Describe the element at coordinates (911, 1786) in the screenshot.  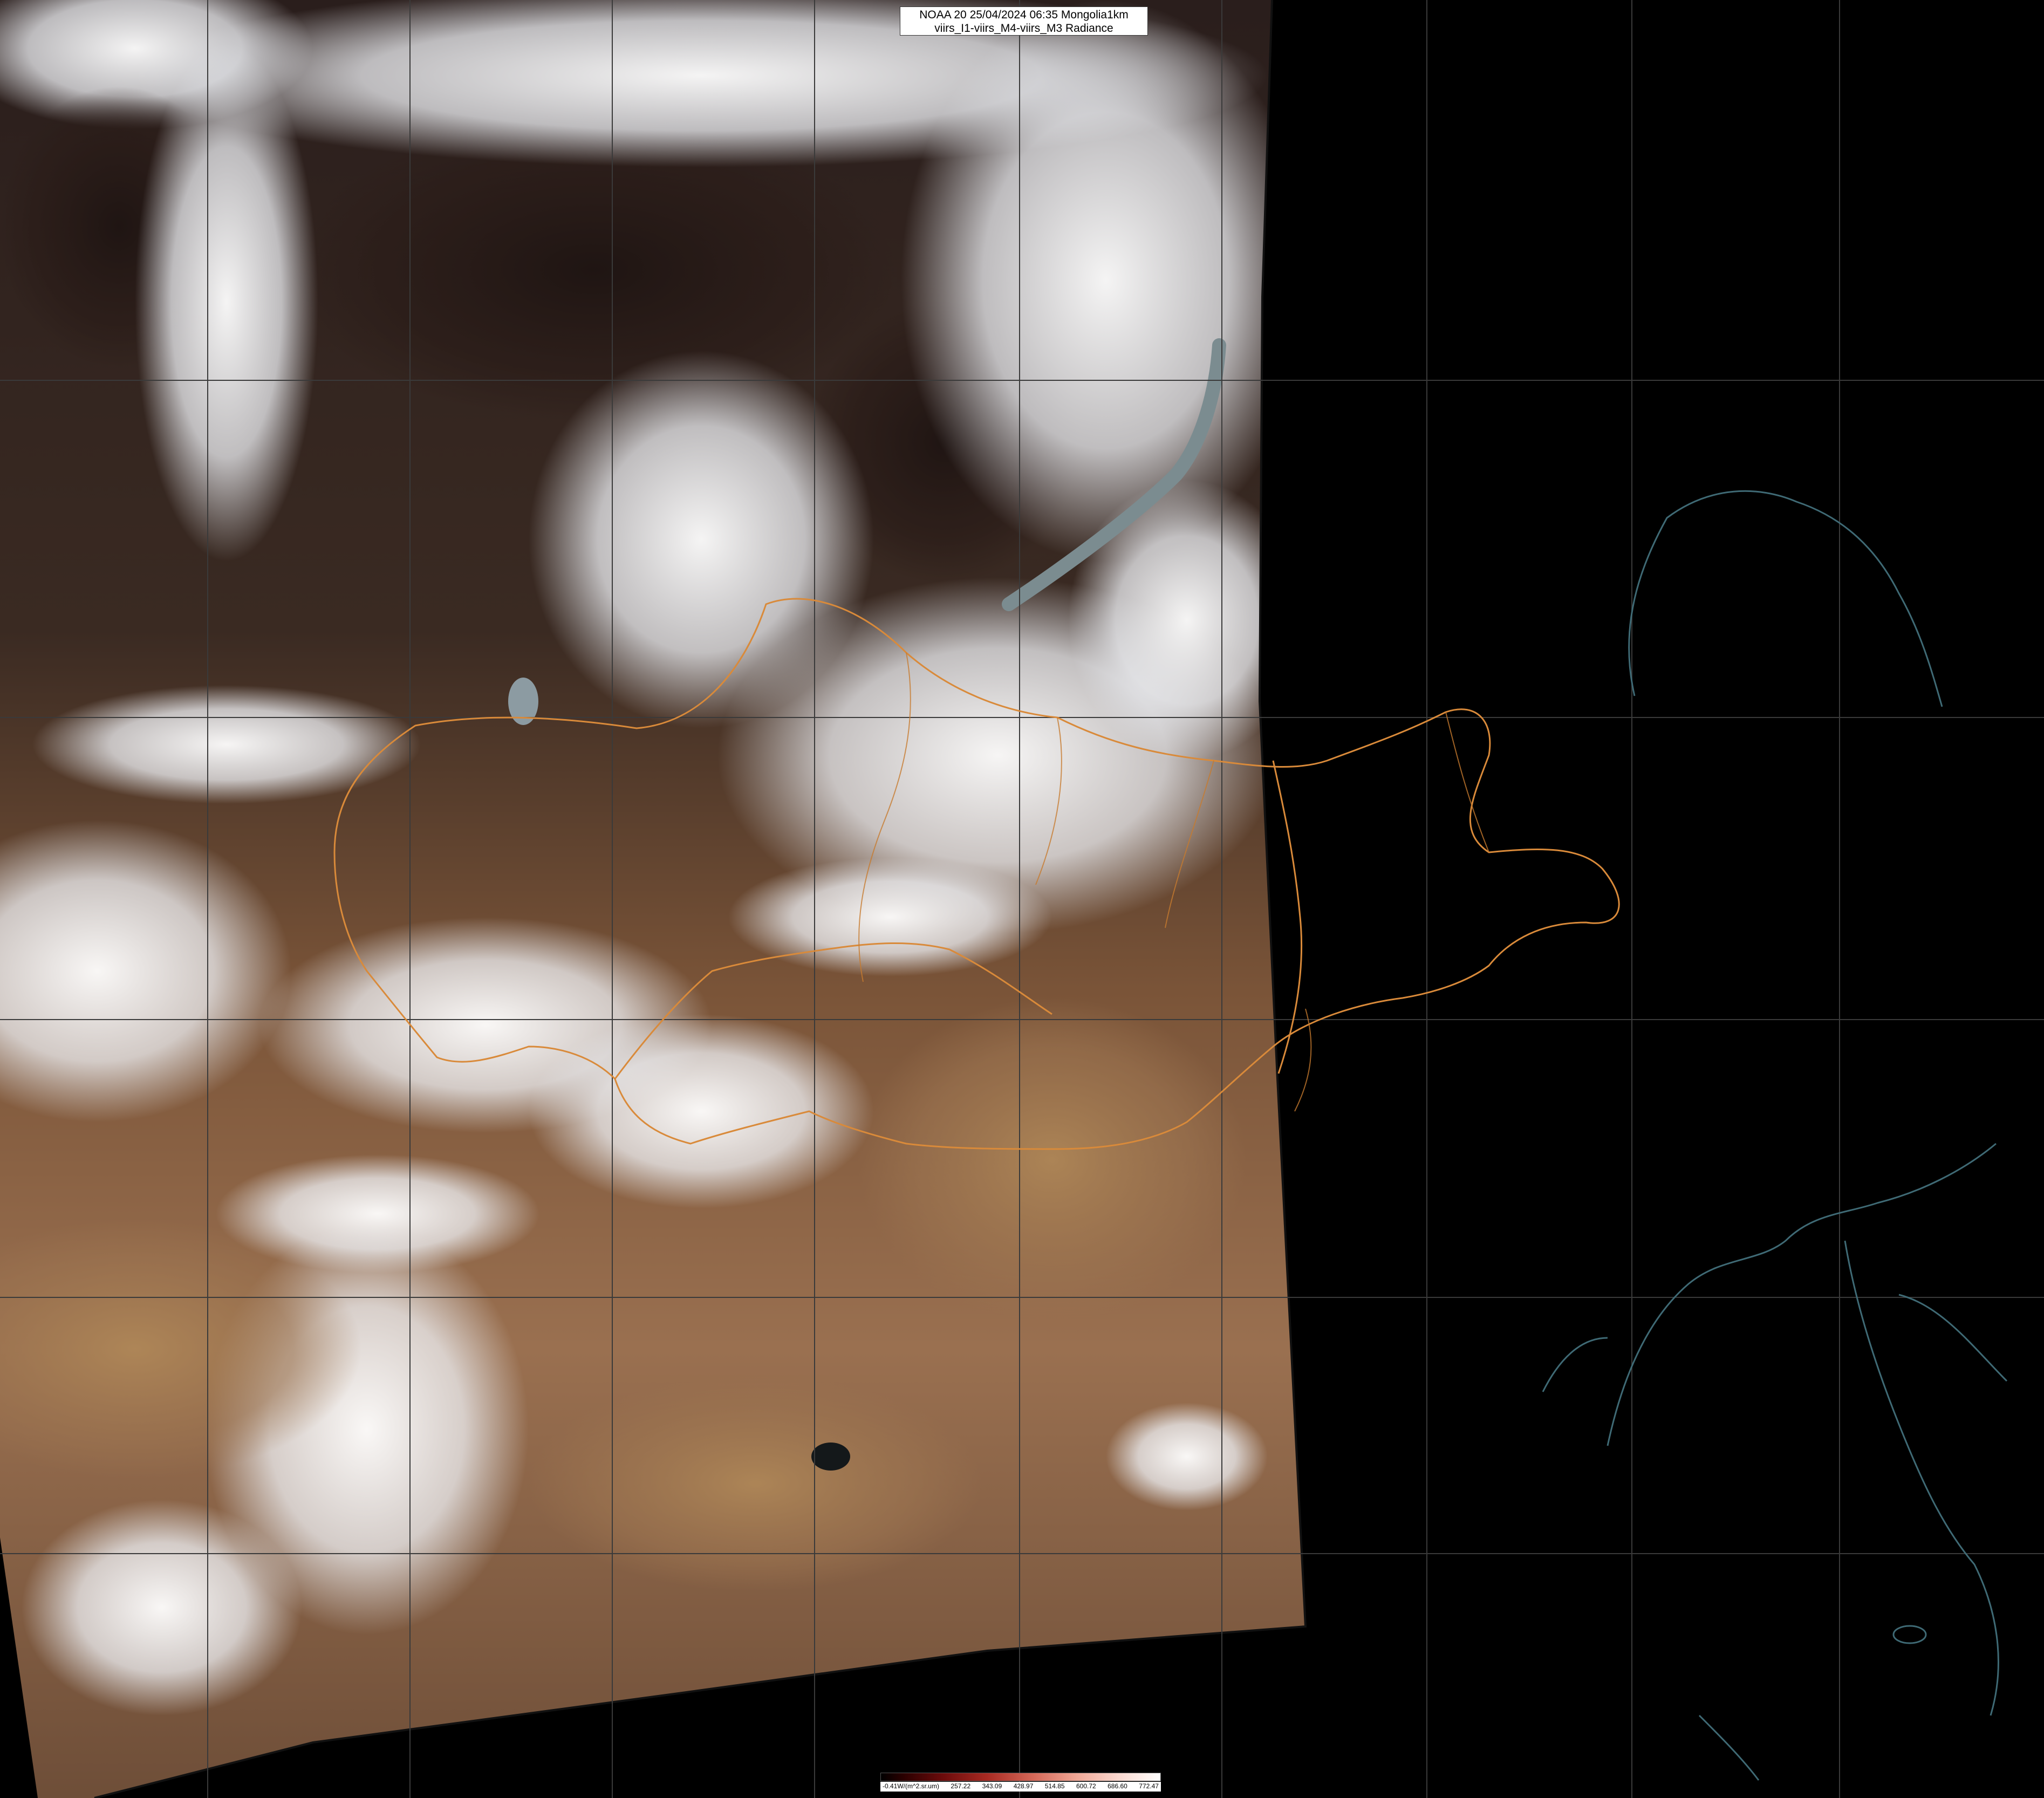
I see `colorbar-tick: -0.41W/(m^2.sr.um)` at that location.